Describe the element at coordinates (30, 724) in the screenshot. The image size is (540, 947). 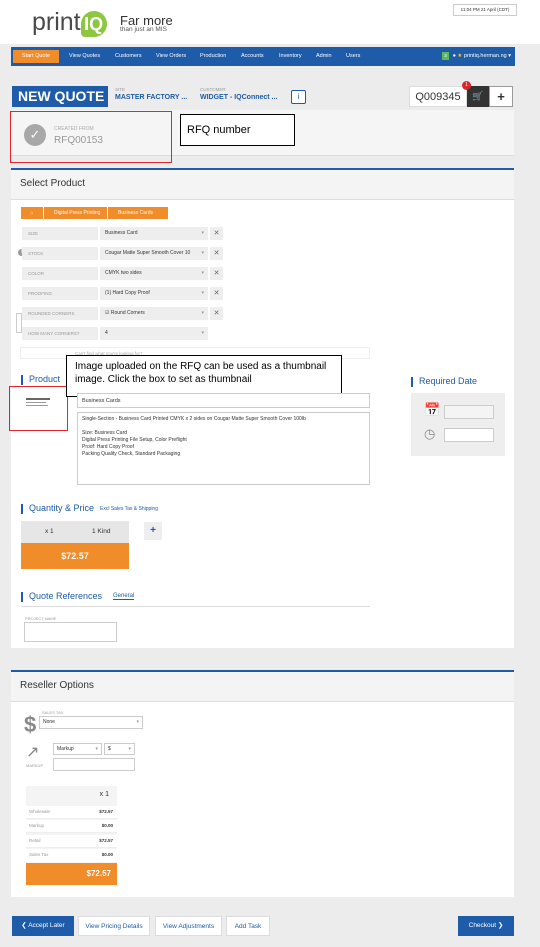
I see `dollar-icon: $` at that location.